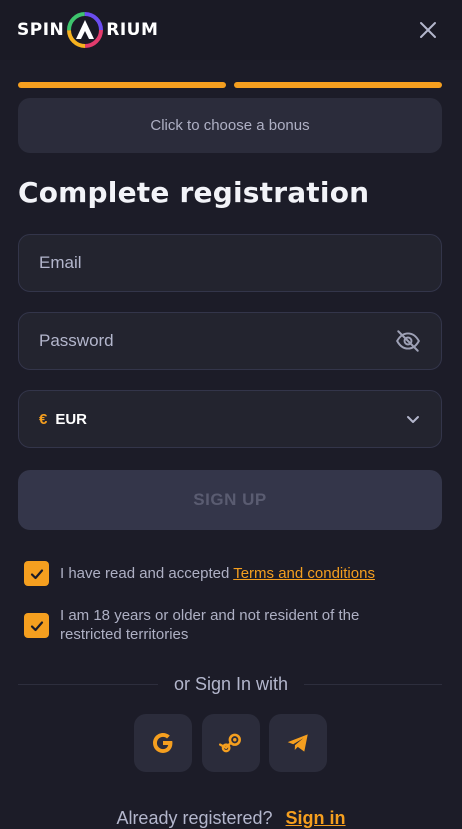 The width and height of the screenshot is (462, 829). I want to click on steam-icon, so click(229, 743).